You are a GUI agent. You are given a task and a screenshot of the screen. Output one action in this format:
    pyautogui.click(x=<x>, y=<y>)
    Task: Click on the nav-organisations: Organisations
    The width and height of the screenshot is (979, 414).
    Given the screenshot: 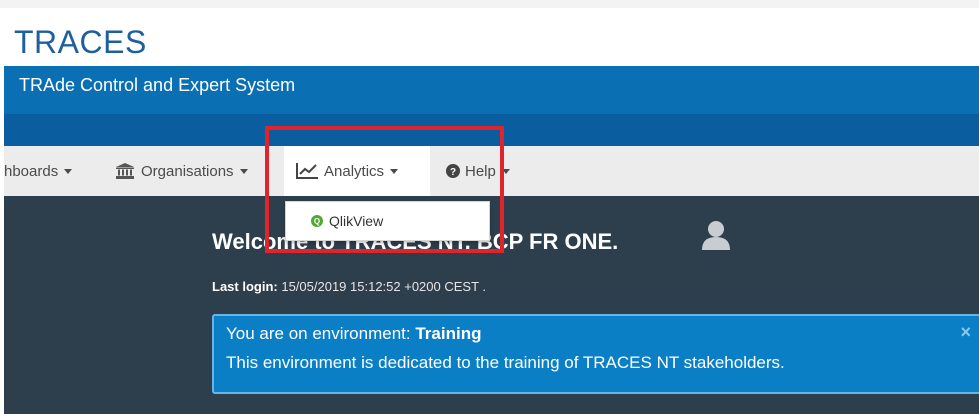 What is the action you would take?
    pyautogui.click(x=182, y=171)
    